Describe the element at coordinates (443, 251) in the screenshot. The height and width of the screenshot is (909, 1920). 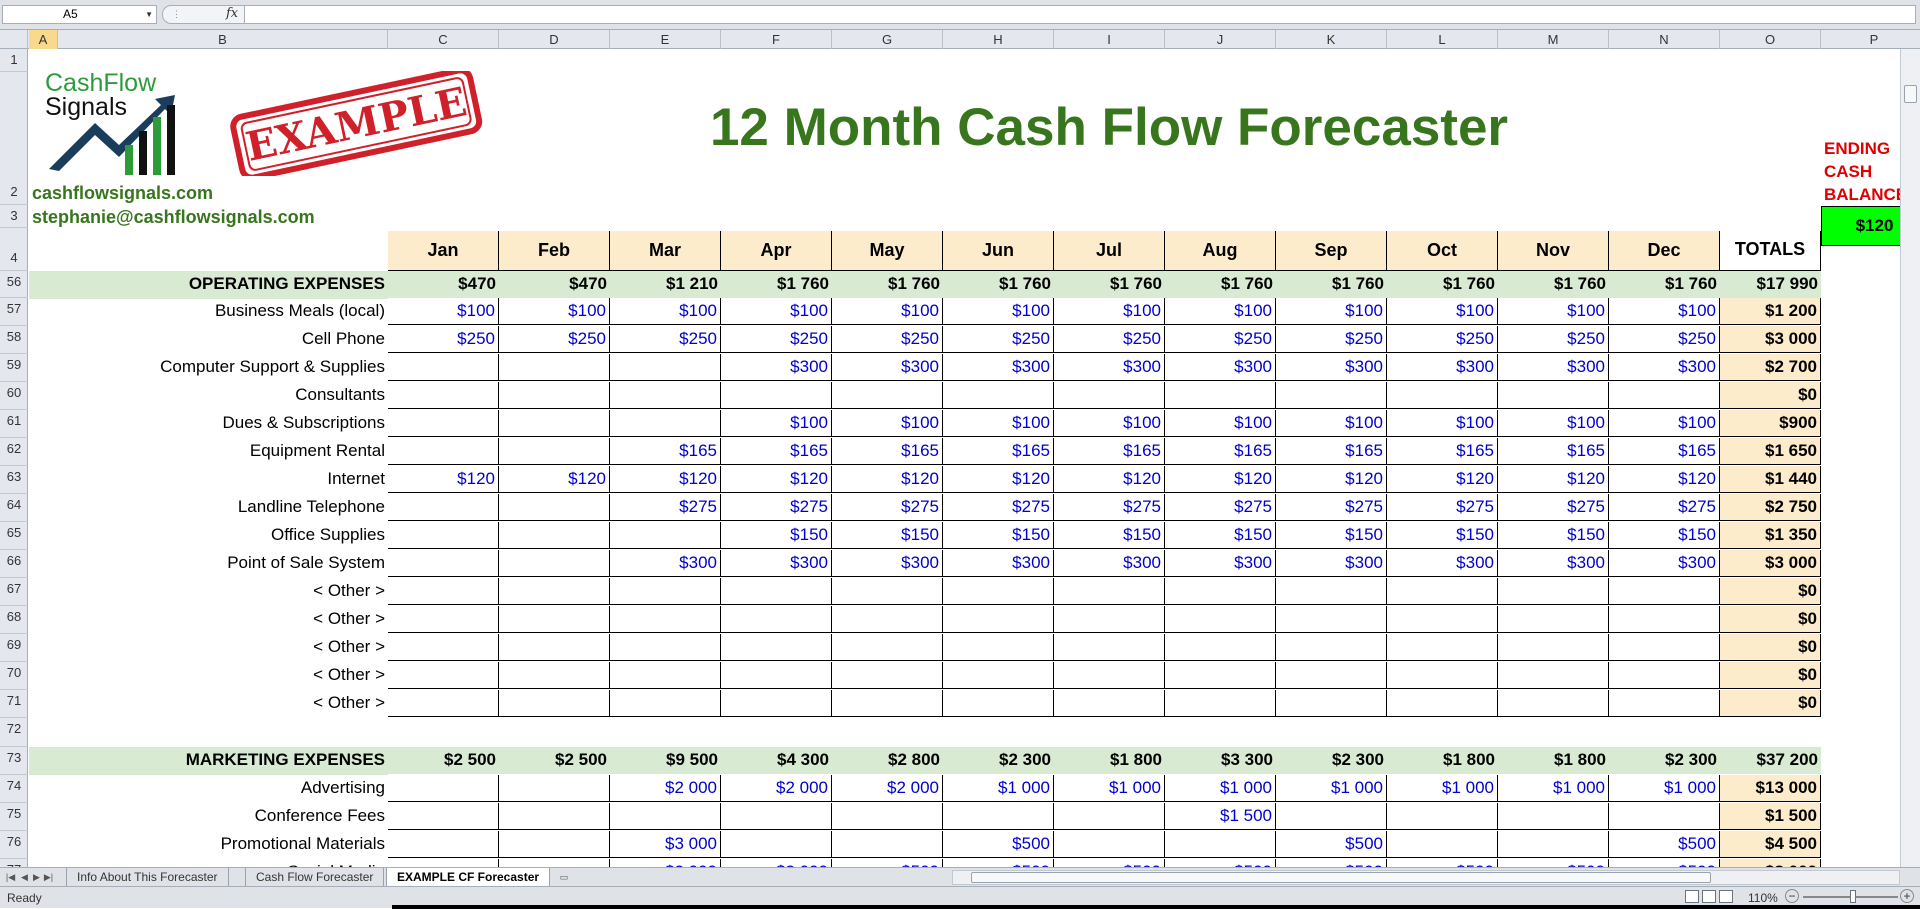
I see `month-header-jan: Jan` at that location.